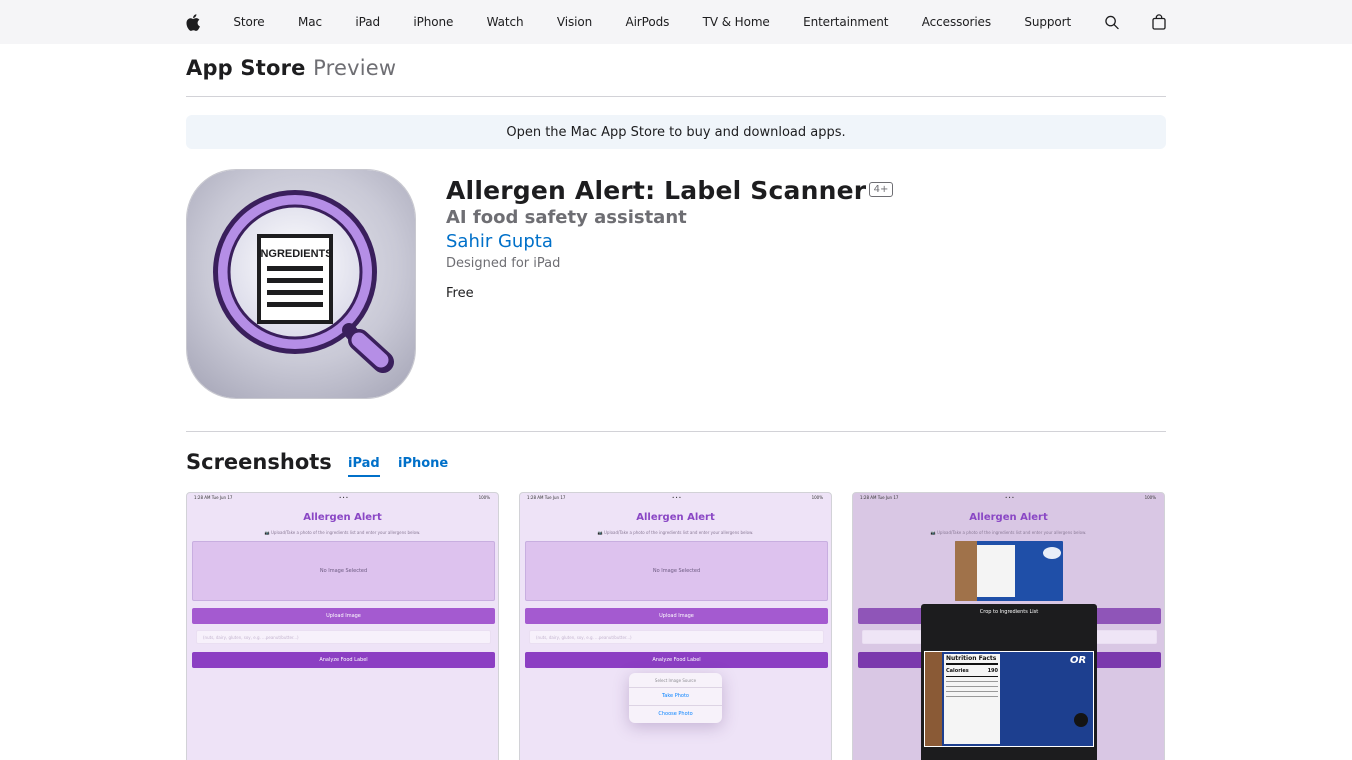 The width and height of the screenshot is (1352, 760). Describe the element at coordinates (259, 462) in the screenshot. I see `screenshots-heading: Screenshots` at that location.